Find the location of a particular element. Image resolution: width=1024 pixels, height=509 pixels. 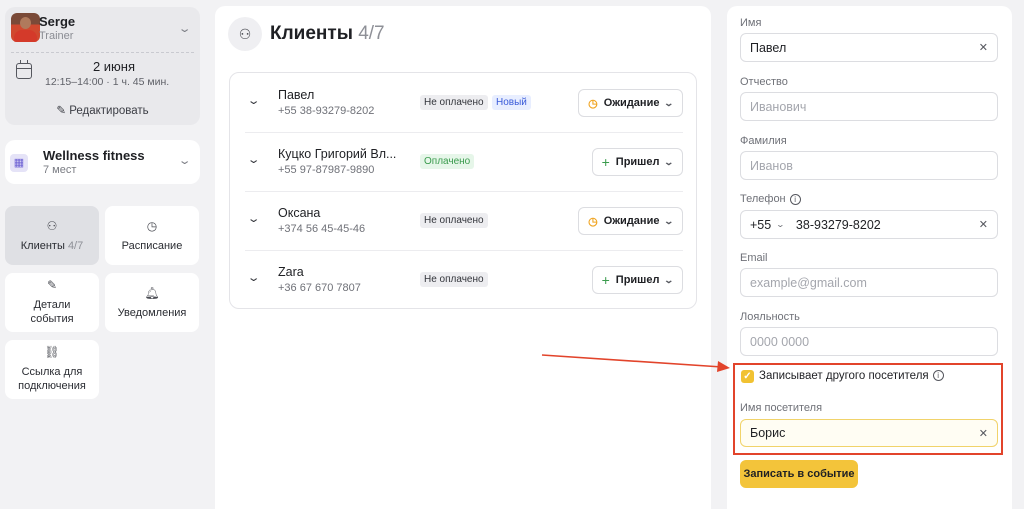

annotation-arrow is located at coordinates (635, 363).